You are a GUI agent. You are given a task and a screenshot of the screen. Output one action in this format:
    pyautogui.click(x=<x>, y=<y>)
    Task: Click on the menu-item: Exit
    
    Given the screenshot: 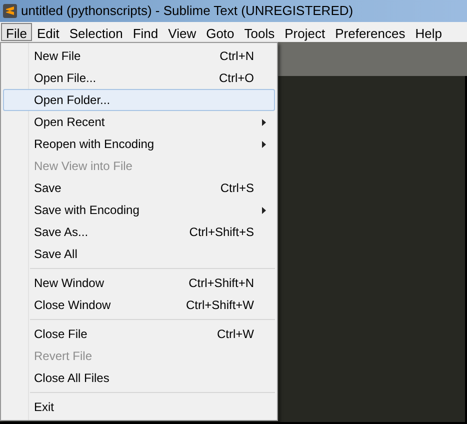 What is the action you would take?
    pyautogui.click(x=139, y=407)
    